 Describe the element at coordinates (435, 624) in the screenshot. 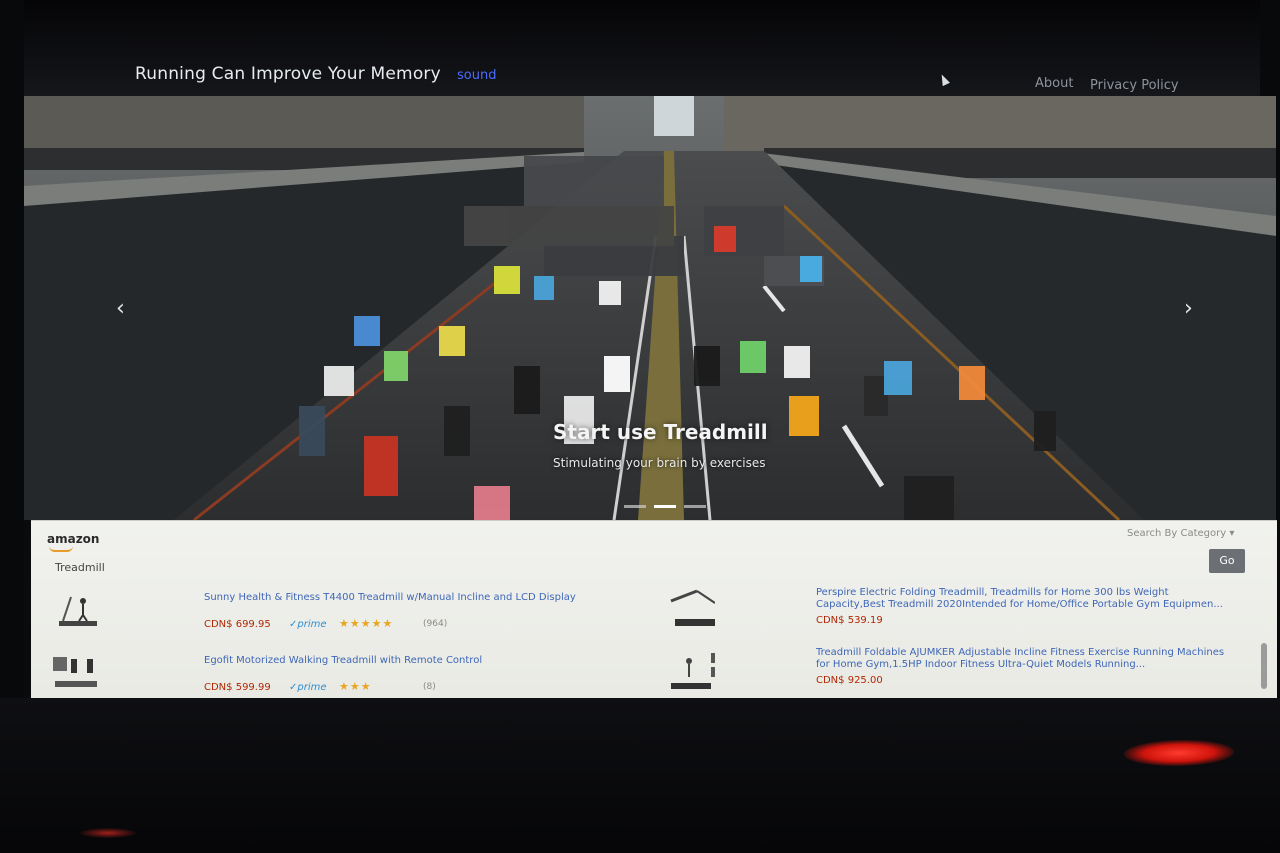

I see `rating-count: (964)` at that location.